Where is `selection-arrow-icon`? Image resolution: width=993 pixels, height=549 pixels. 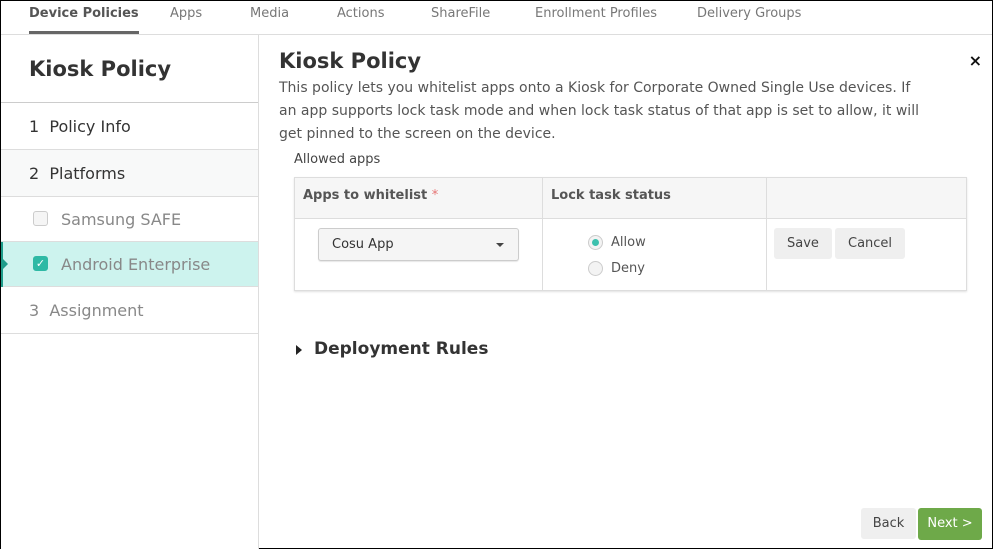 selection-arrow-icon is located at coordinates (5, 264).